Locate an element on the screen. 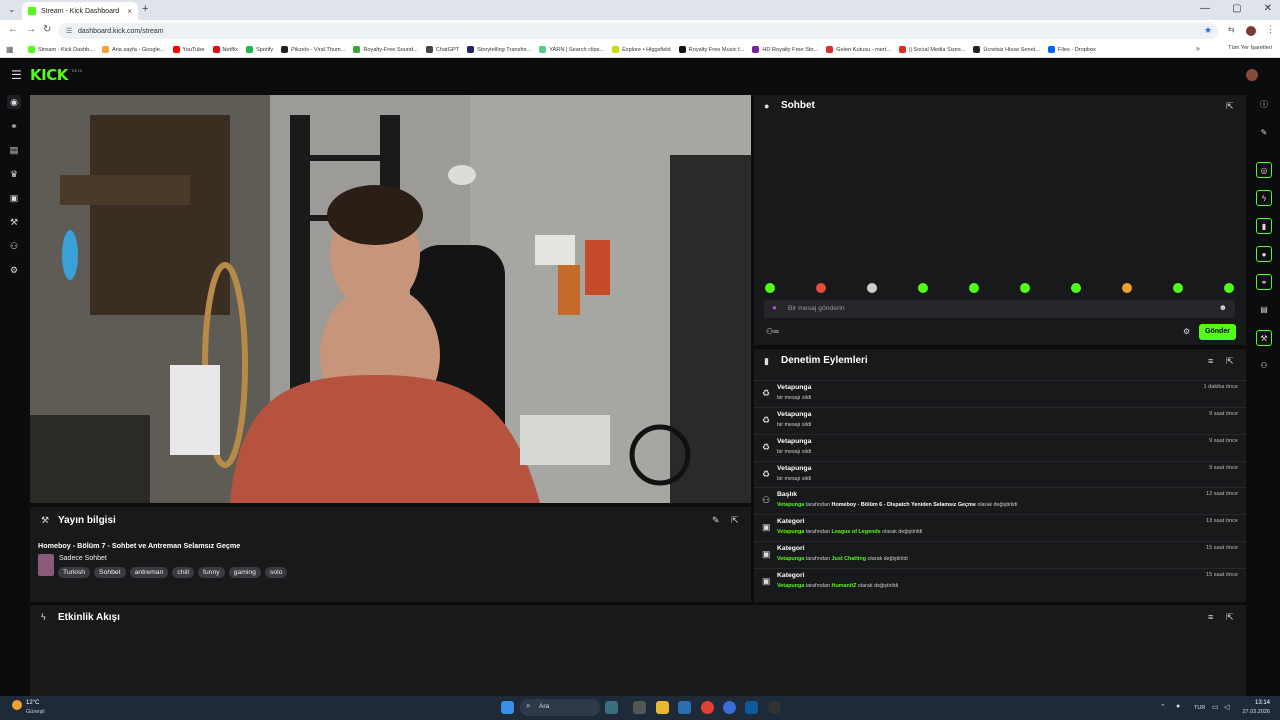  site-info-icon: ☰ is located at coordinates (69, 31).